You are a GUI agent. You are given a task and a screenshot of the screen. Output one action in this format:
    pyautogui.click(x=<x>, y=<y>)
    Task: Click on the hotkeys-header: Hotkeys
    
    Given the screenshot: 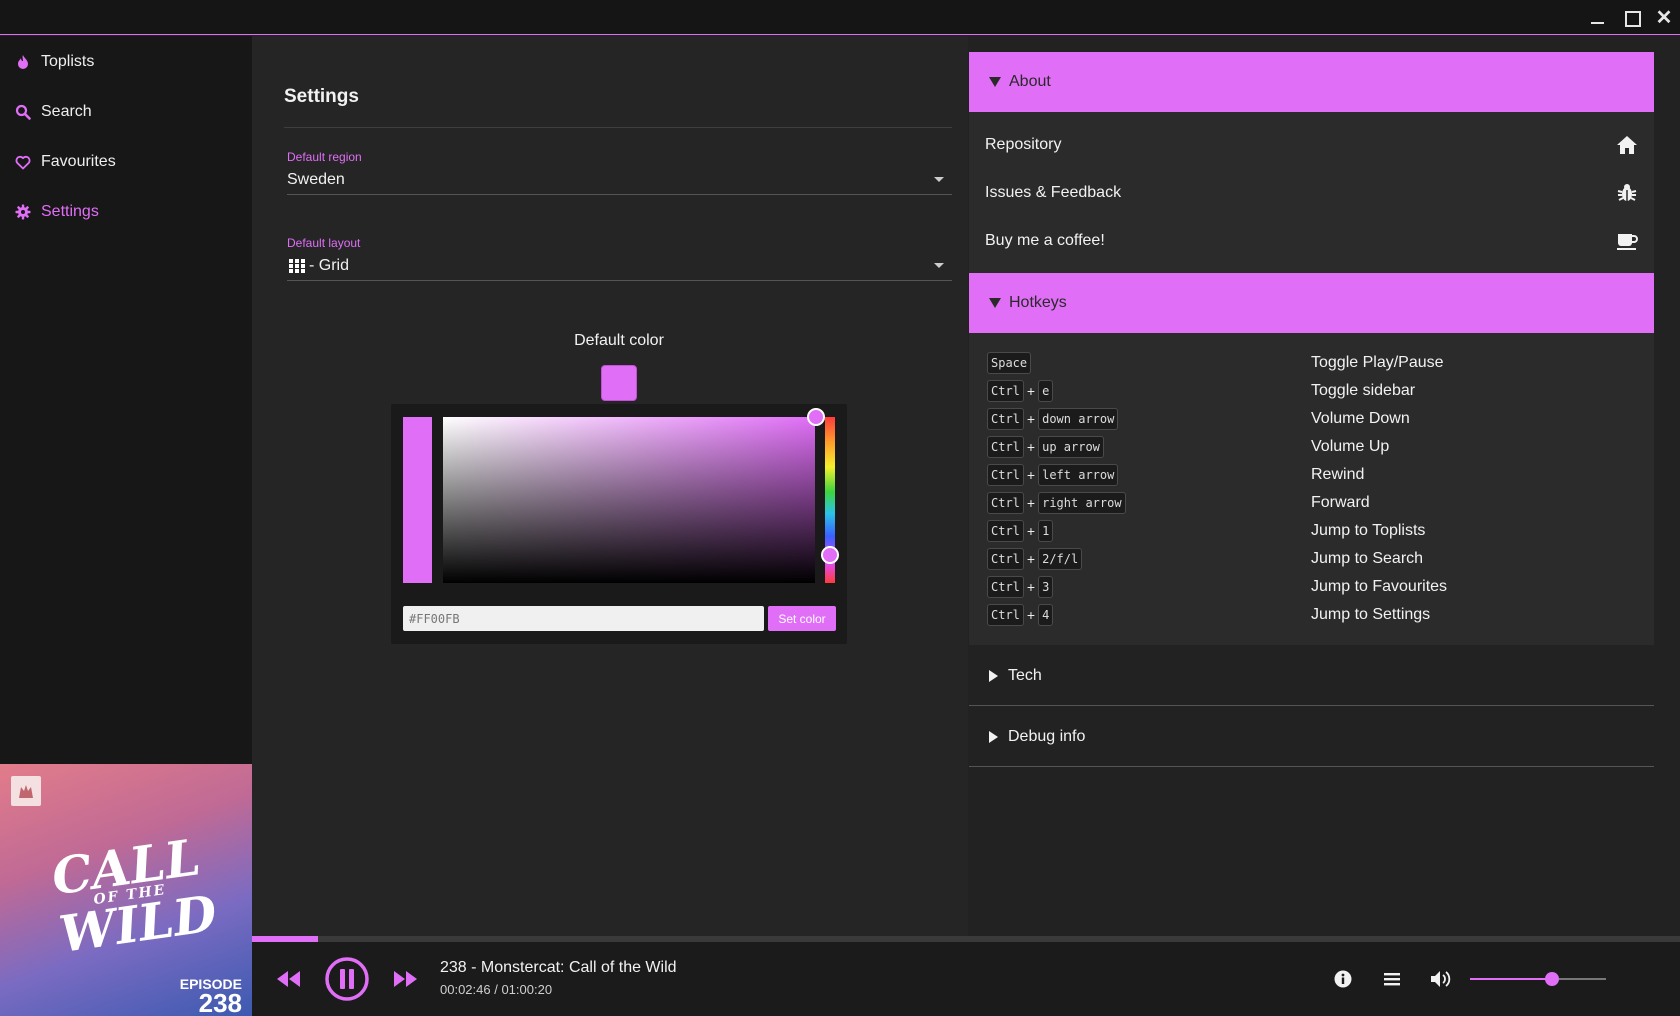 What is the action you would take?
    pyautogui.click(x=1311, y=303)
    